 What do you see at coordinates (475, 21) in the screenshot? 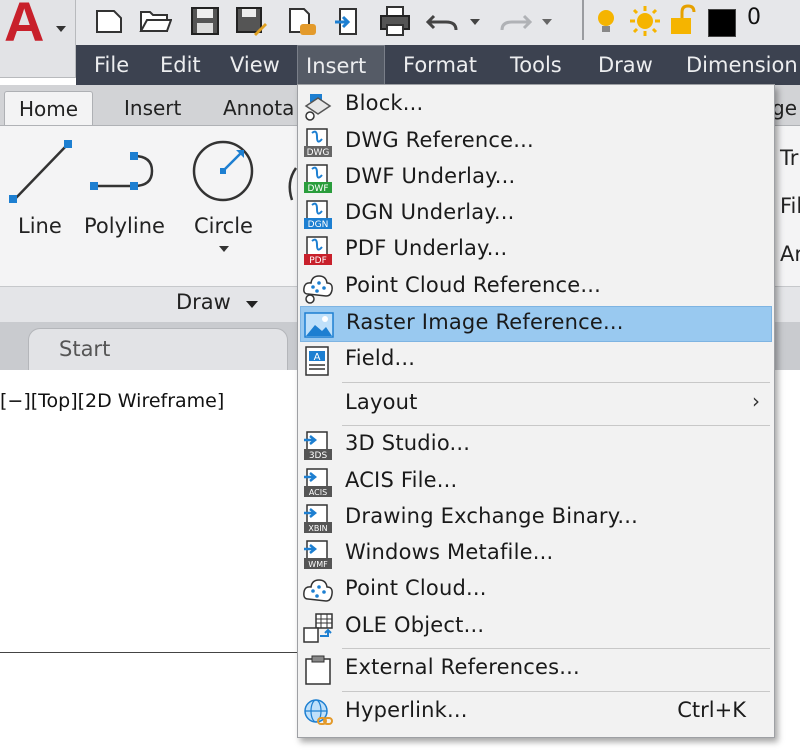
I see `undo-dropdown-icon` at bounding box center [475, 21].